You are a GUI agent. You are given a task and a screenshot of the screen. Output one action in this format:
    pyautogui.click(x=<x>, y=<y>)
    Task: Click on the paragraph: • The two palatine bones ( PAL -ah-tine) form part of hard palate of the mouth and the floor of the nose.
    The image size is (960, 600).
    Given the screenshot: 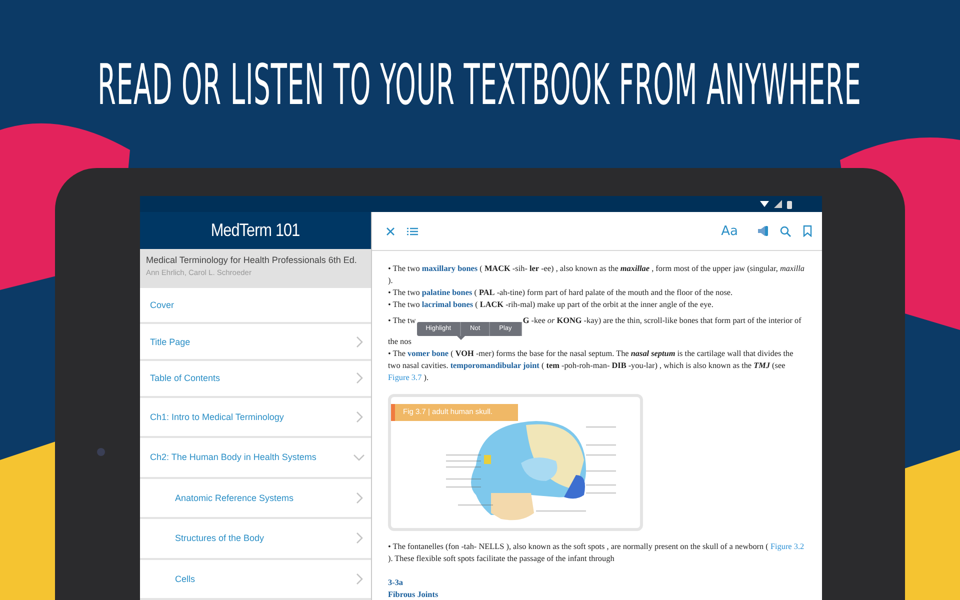 What is the action you would take?
    pyautogui.click(x=561, y=293)
    